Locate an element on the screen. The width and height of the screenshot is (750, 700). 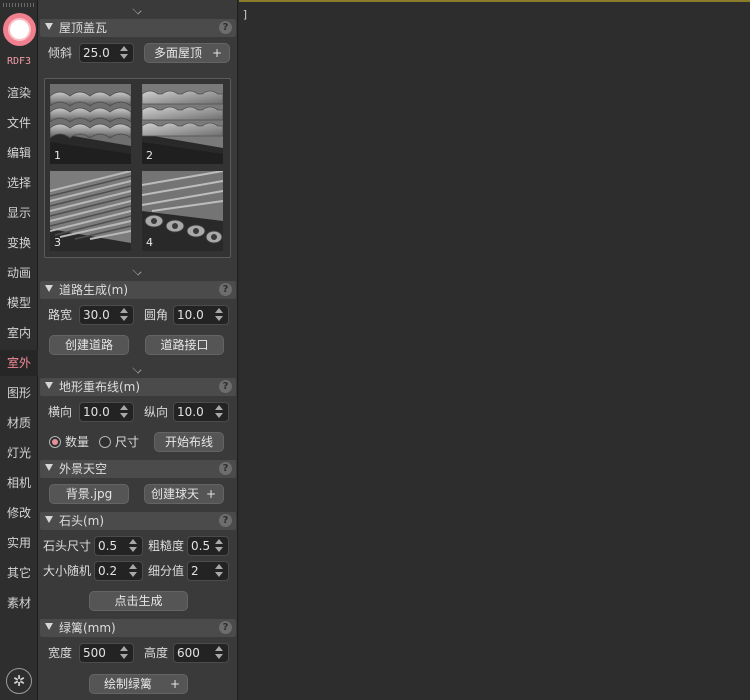
settings-gear-icon: ✲ is located at coordinates (19, 681).